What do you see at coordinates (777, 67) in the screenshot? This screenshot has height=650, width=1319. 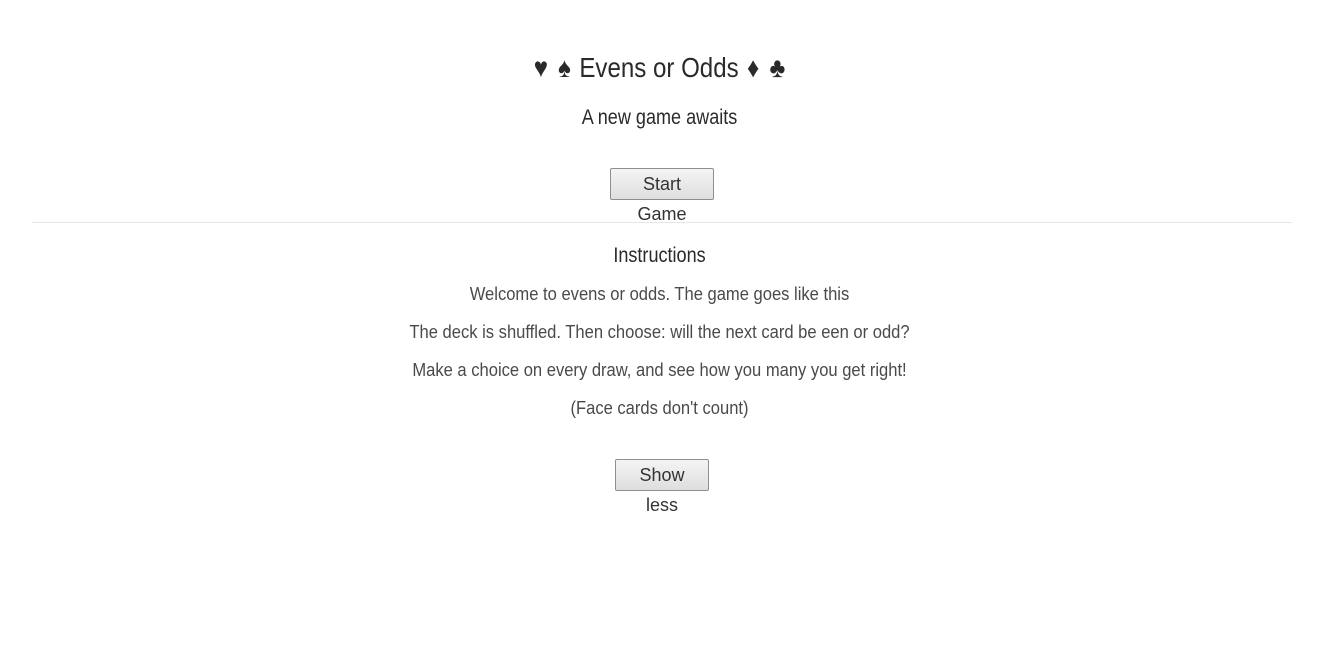 I see `club-icon: ♣` at bounding box center [777, 67].